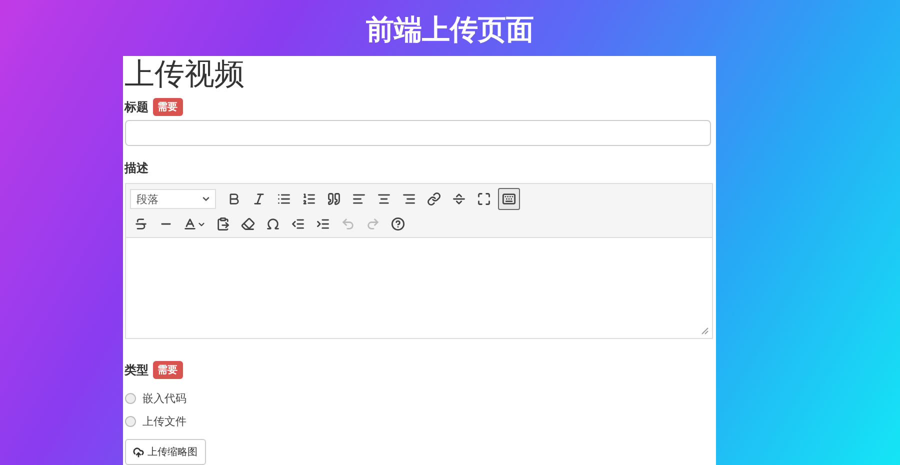 Image resolution: width=900 pixels, height=465 pixels. What do you see at coordinates (333, 199) in the screenshot?
I see `quote-icon` at bounding box center [333, 199].